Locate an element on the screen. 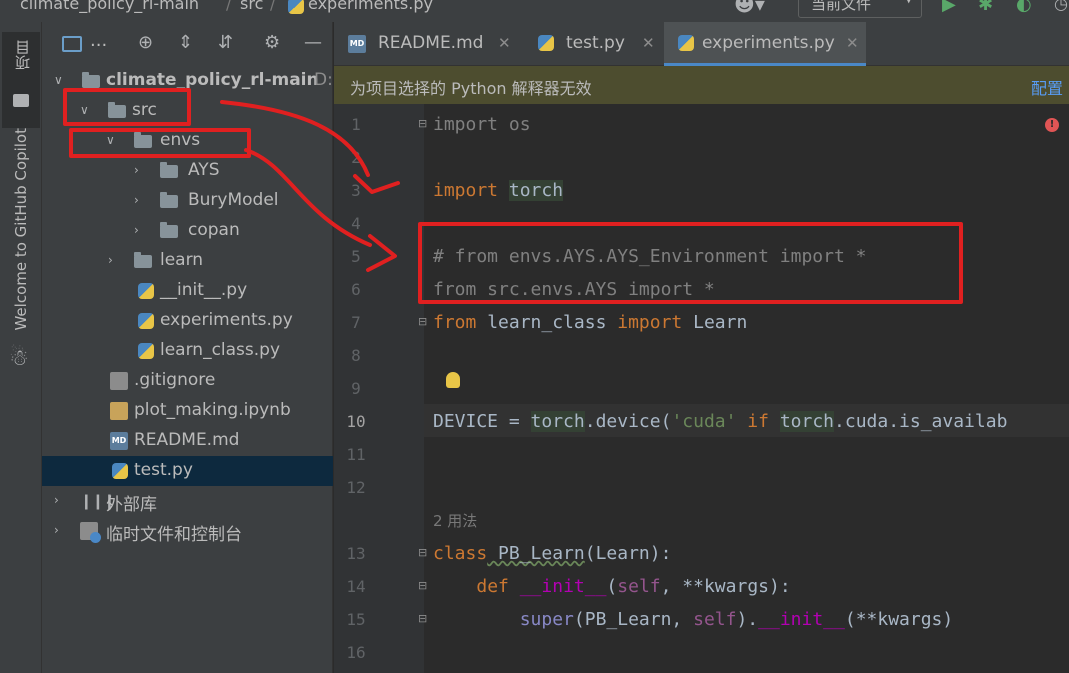 This screenshot has height=673, width=1069. tab-experiments: experiments.py ✕ is located at coordinates (765, 44).